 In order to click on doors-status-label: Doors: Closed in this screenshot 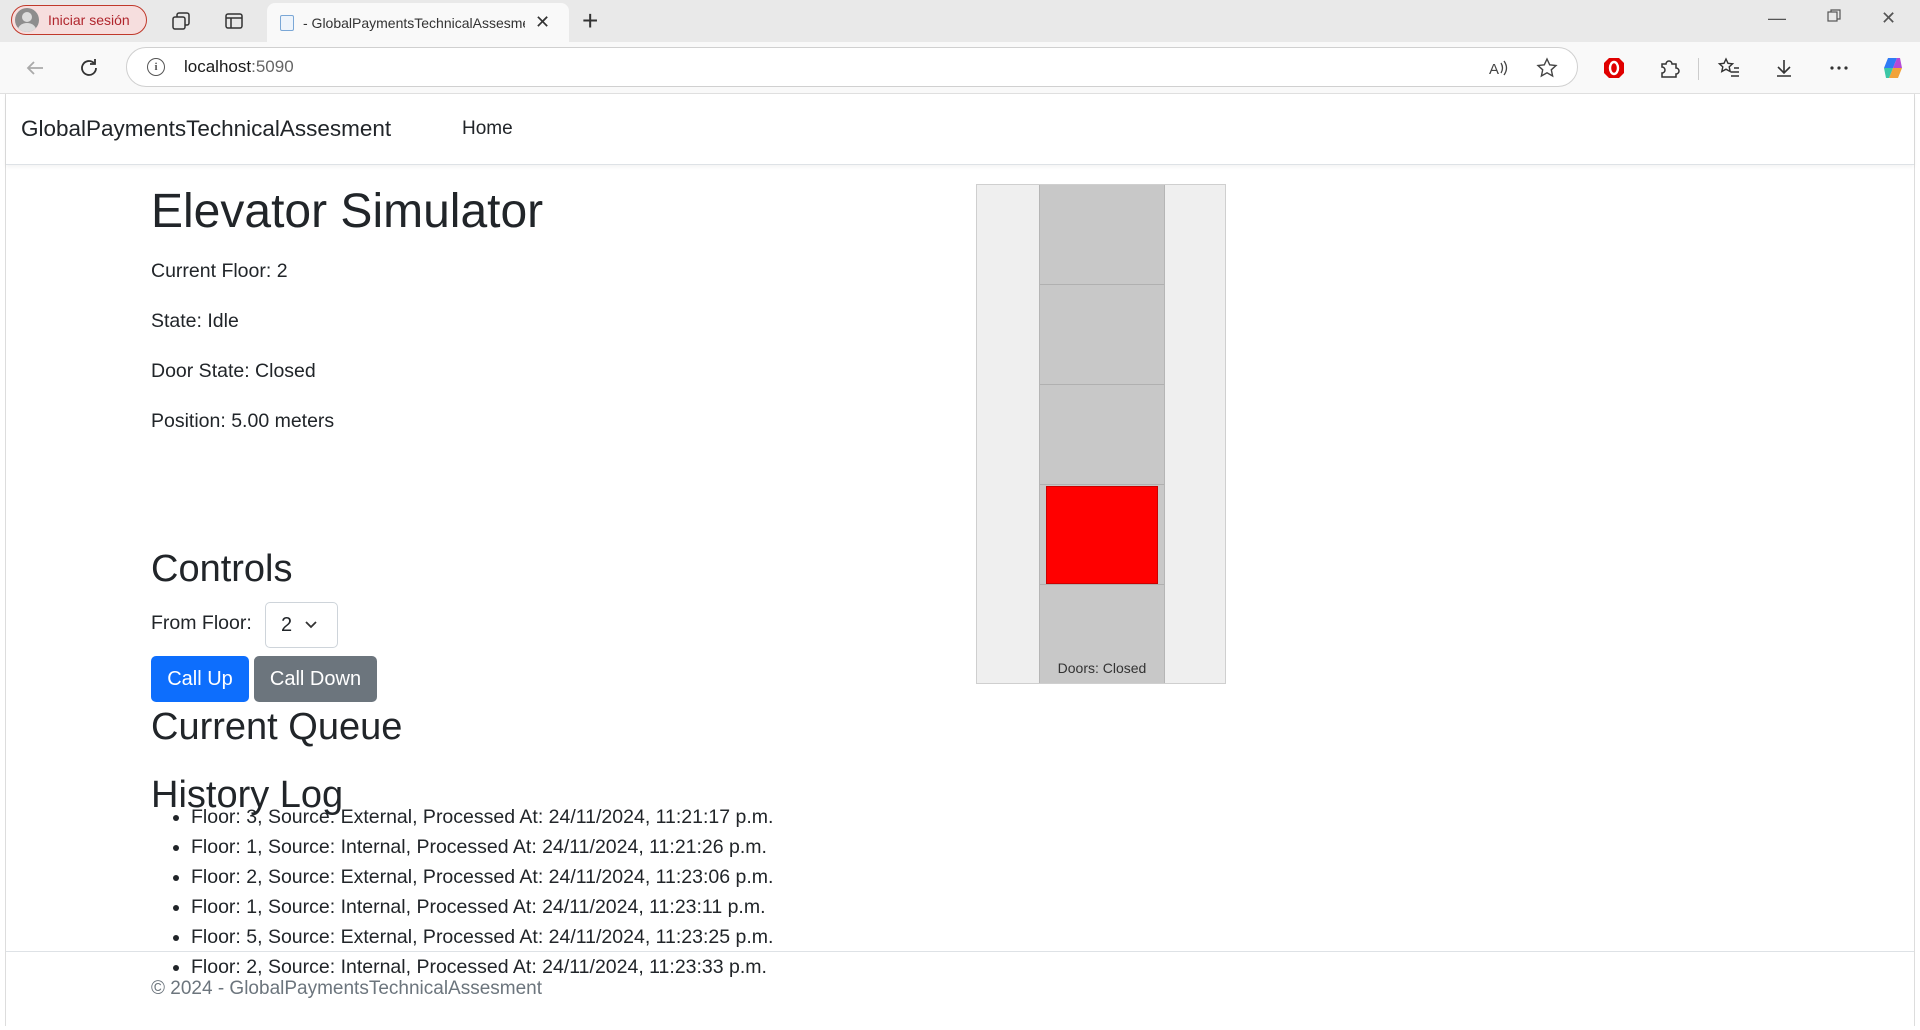, I will do `click(1102, 668)`.